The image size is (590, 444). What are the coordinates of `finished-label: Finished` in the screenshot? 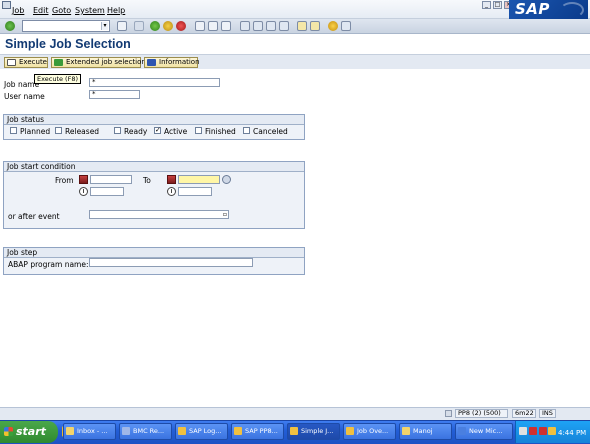 It's located at (220, 131).